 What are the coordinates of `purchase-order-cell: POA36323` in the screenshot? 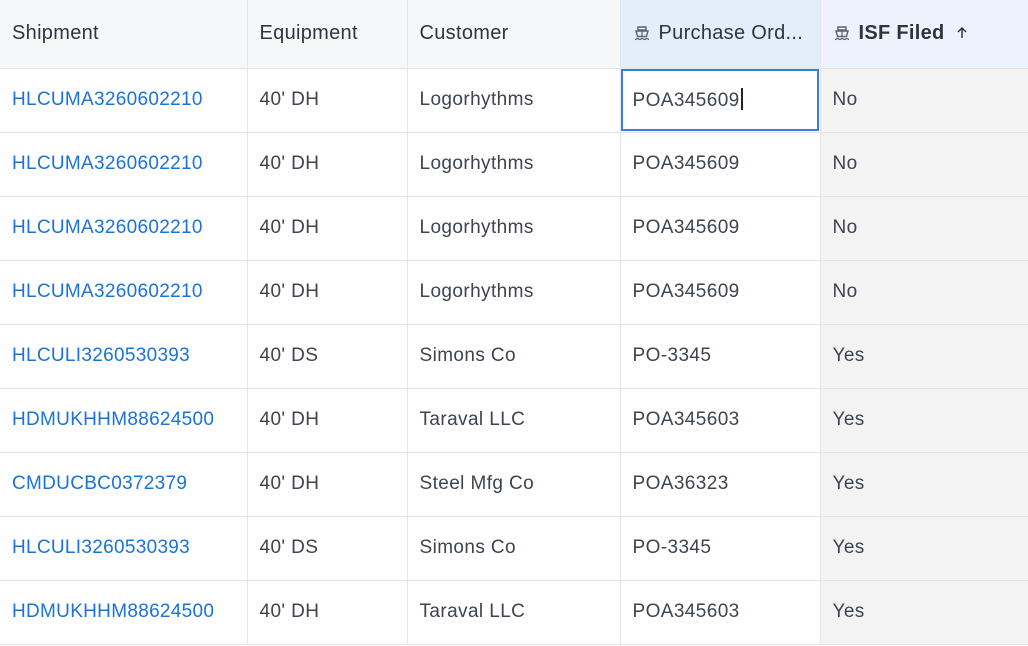 It's located at (720, 484).